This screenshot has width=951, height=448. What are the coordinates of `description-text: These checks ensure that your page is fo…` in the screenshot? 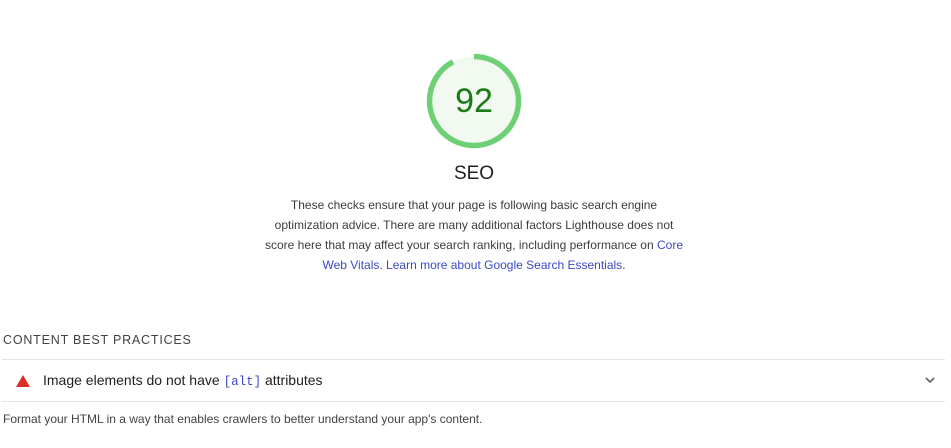 It's located at (469, 225).